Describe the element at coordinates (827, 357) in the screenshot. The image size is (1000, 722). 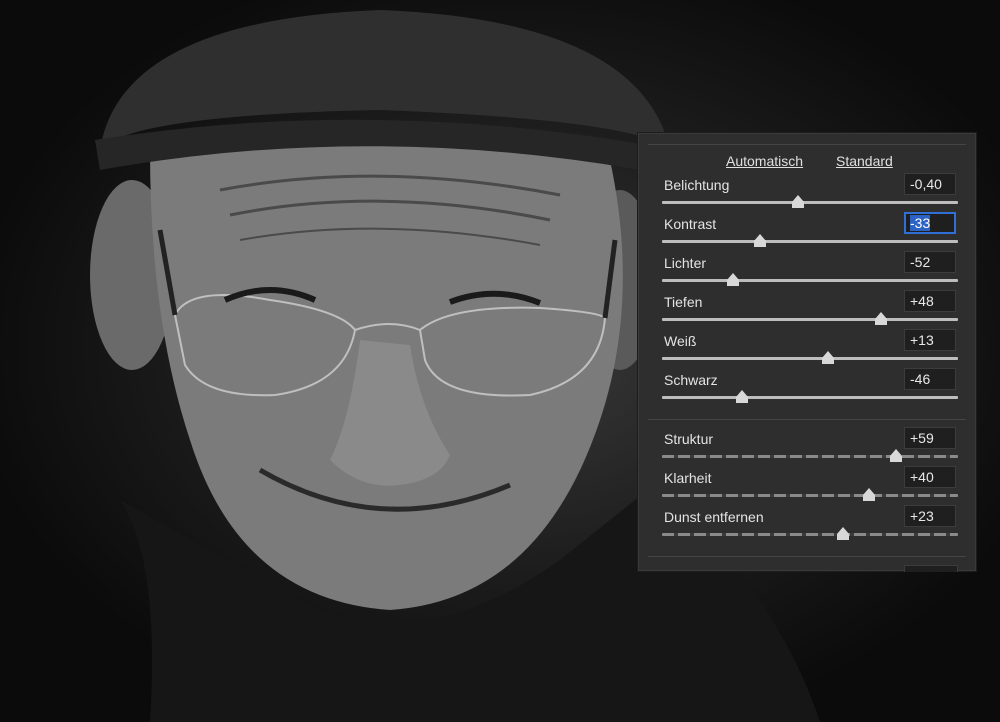
I see `slider-thumb-wei-` at that location.